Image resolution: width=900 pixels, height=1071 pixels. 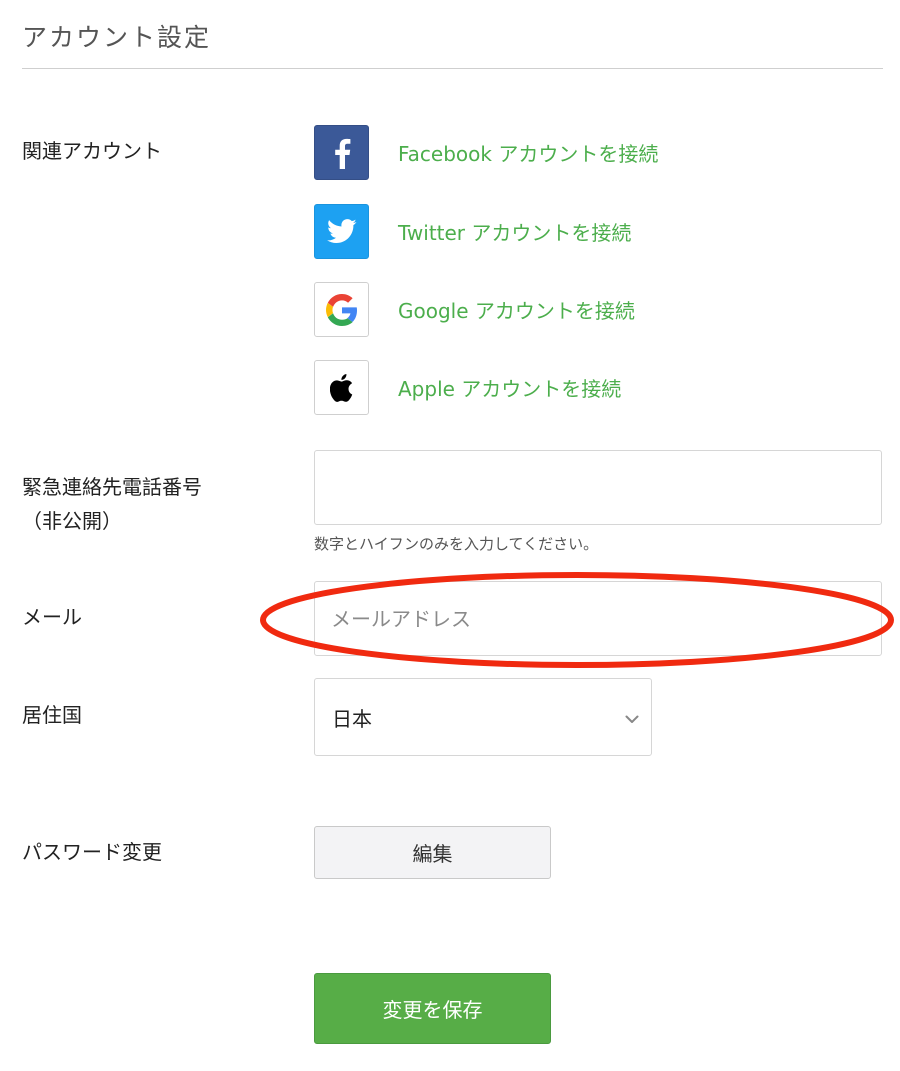 What do you see at coordinates (632, 718) in the screenshot?
I see `chevron-down-icon` at bounding box center [632, 718].